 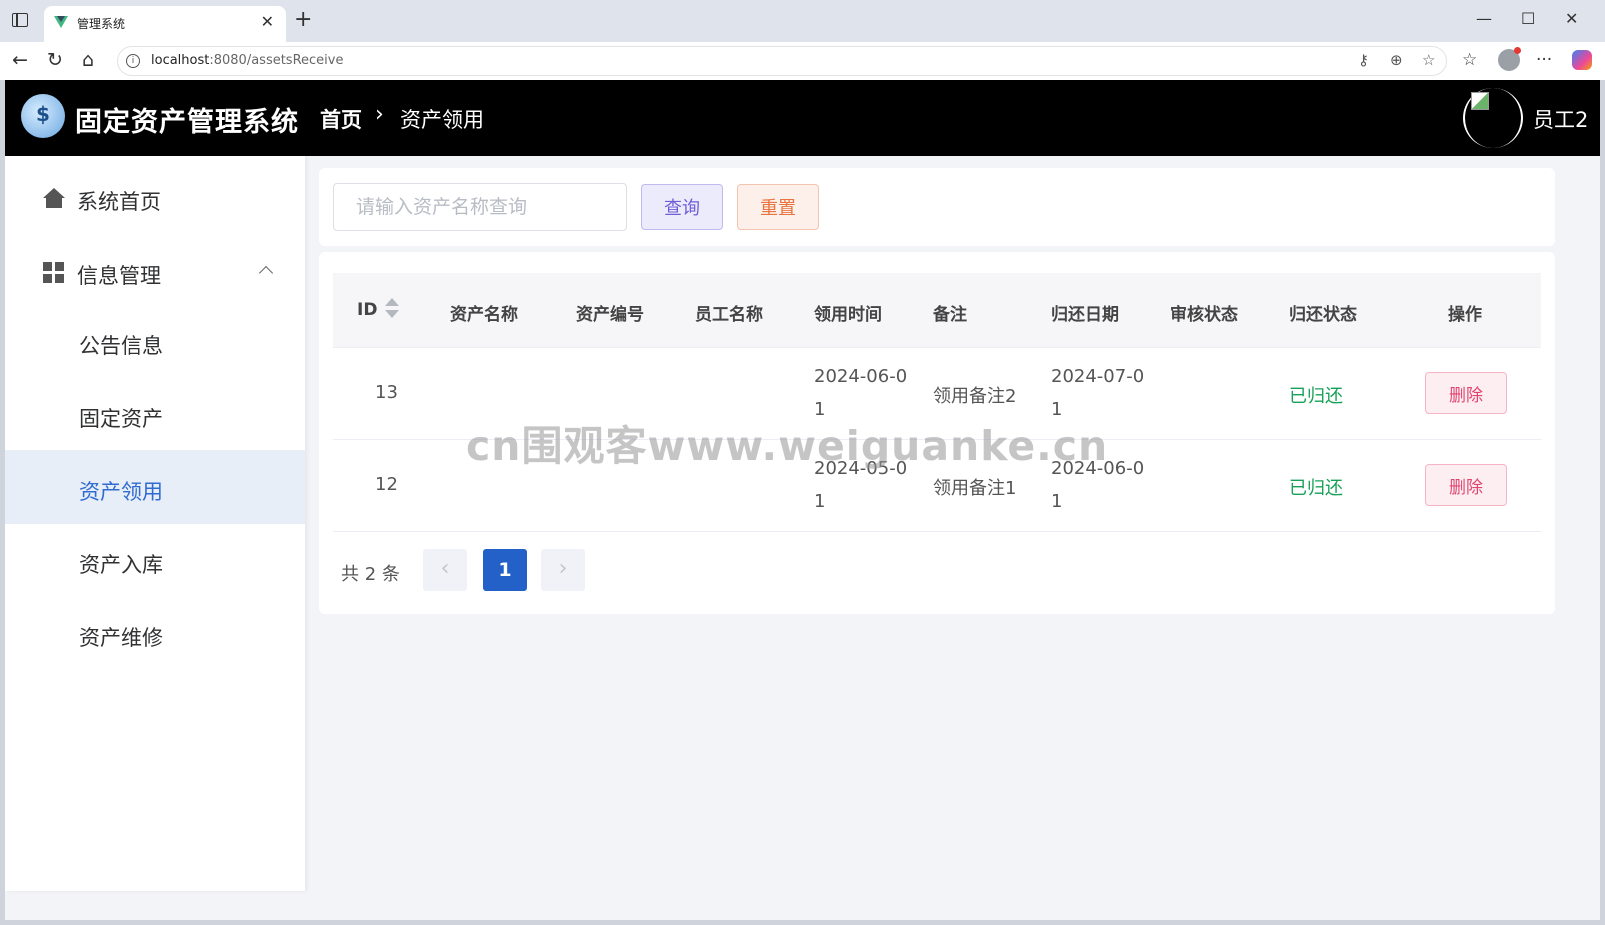 I want to click on chevron-up-icon, so click(x=266, y=273).